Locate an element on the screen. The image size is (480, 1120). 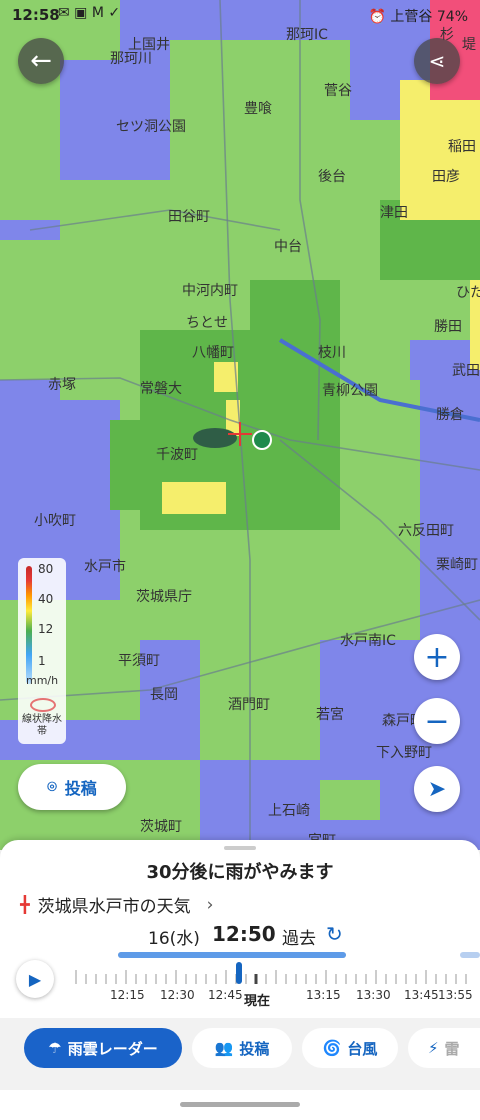
minus-icon: − is located at coordinates (437, 721).